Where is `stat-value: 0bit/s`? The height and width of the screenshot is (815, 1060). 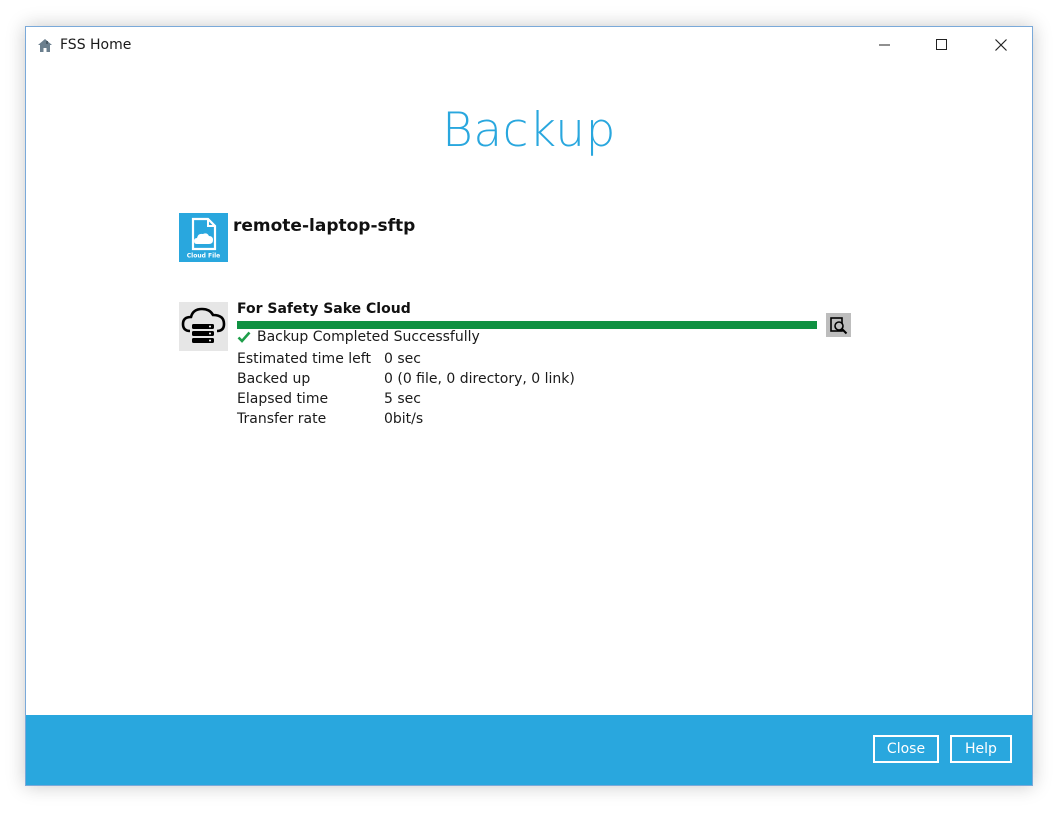
stat-value: 0bit/s is located at coordinates (404, 419).